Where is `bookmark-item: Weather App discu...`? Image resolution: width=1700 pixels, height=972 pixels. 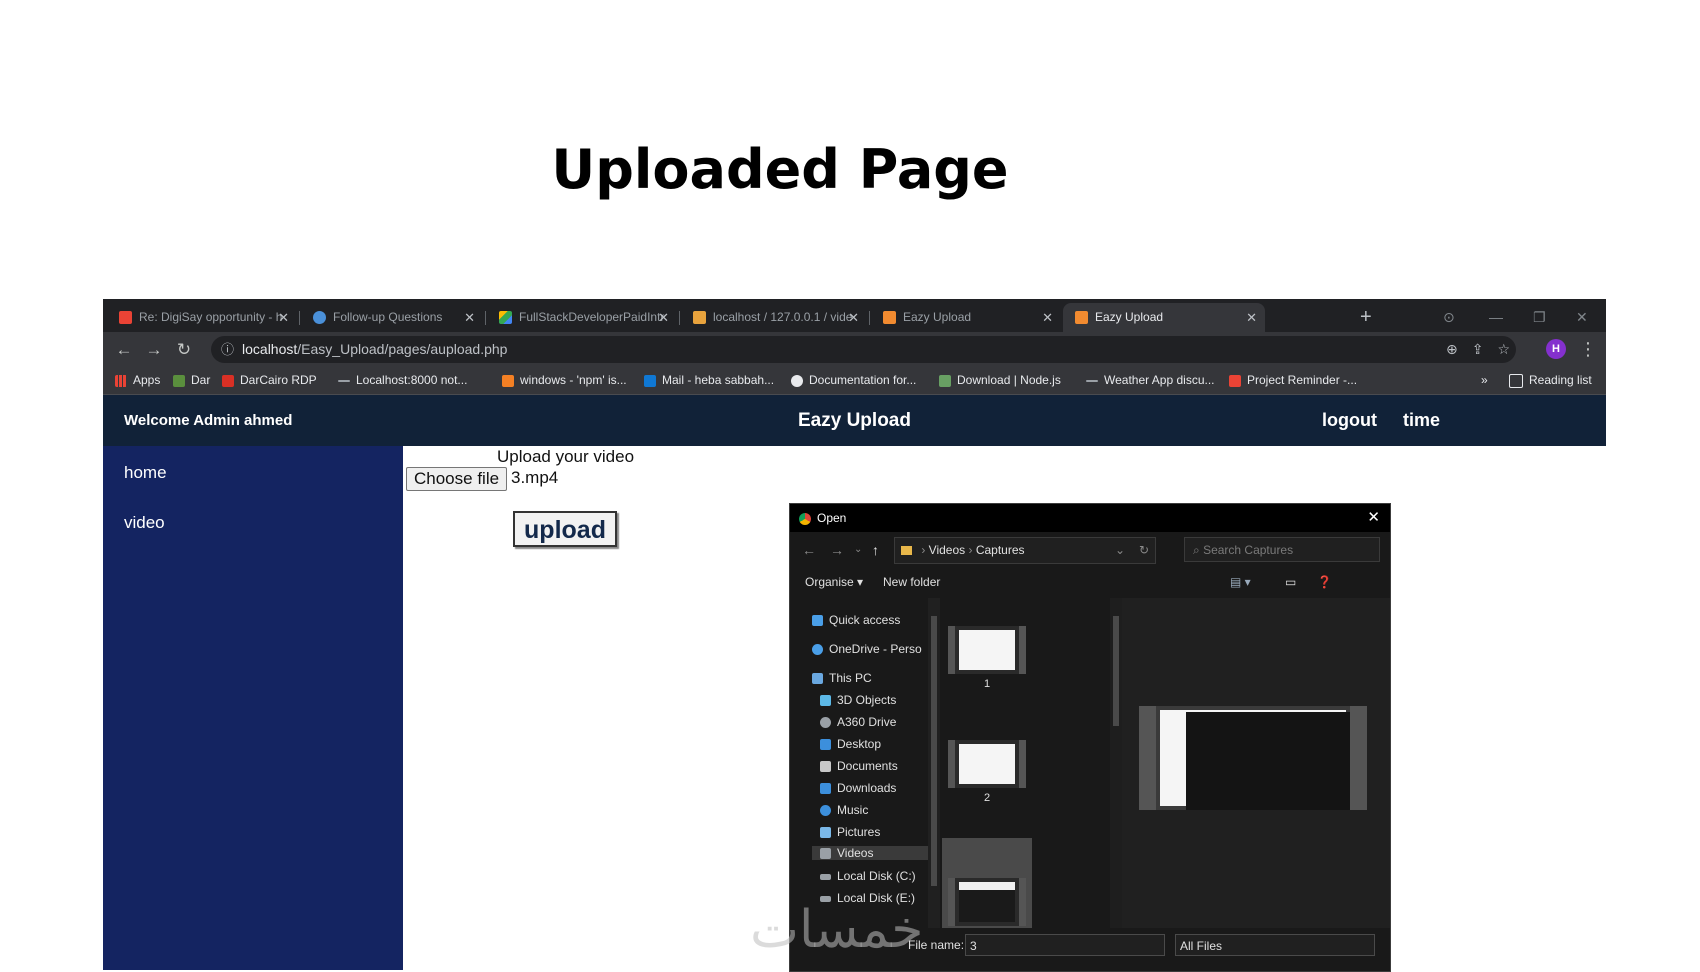
bookmark-item: Weather App discu... is located at coordinates (1150, 380).